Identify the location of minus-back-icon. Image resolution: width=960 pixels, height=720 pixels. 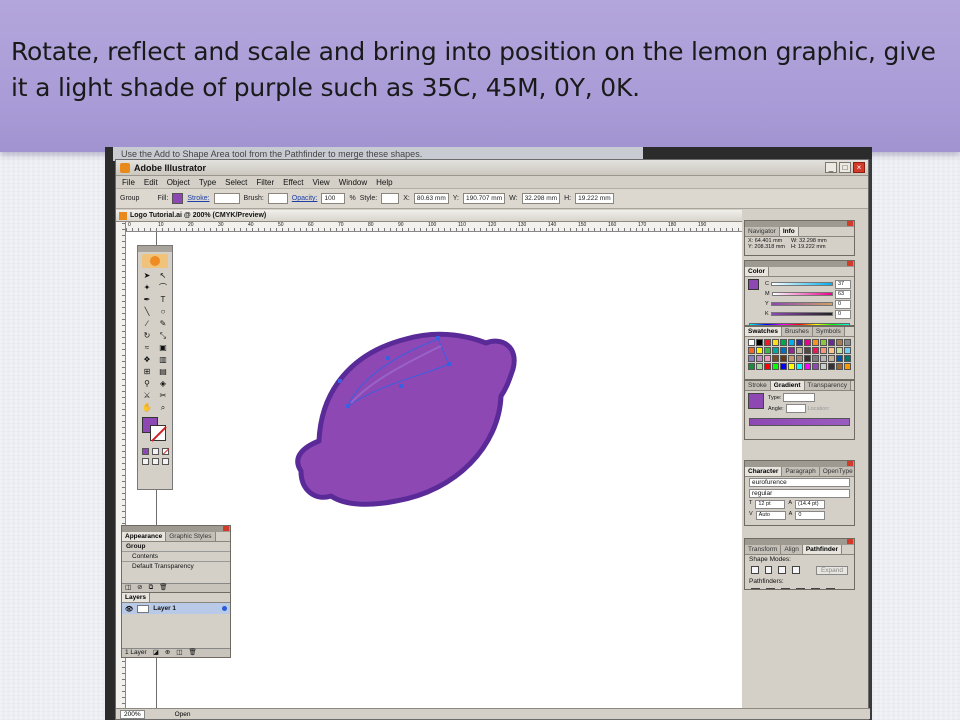
(830, 588).